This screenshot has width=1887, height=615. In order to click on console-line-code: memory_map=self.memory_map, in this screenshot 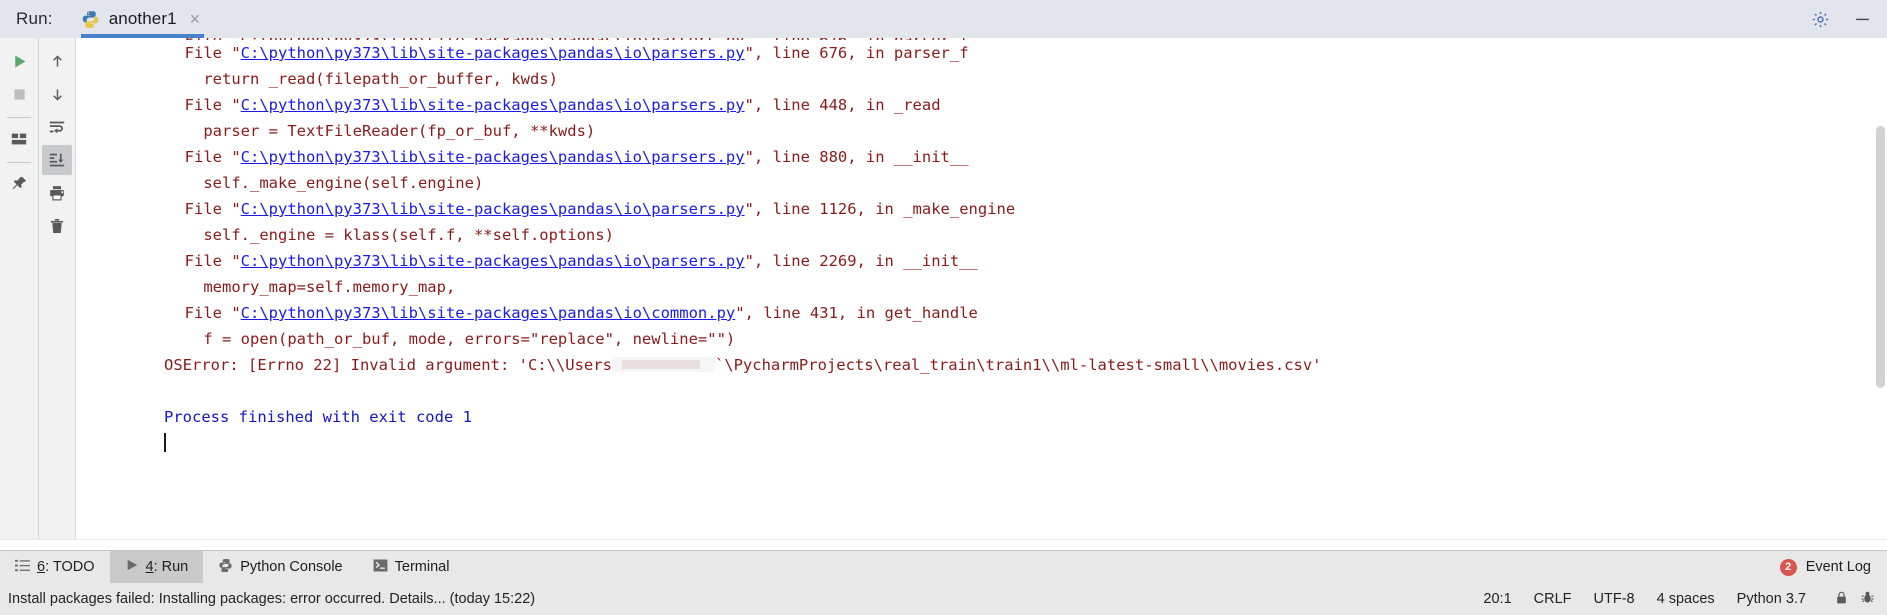, I will do `click(311, 287)`.